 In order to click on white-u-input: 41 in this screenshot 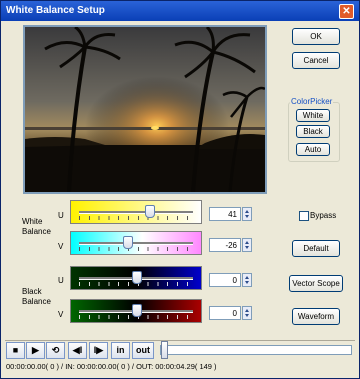, I will do `click(225, 214)`.